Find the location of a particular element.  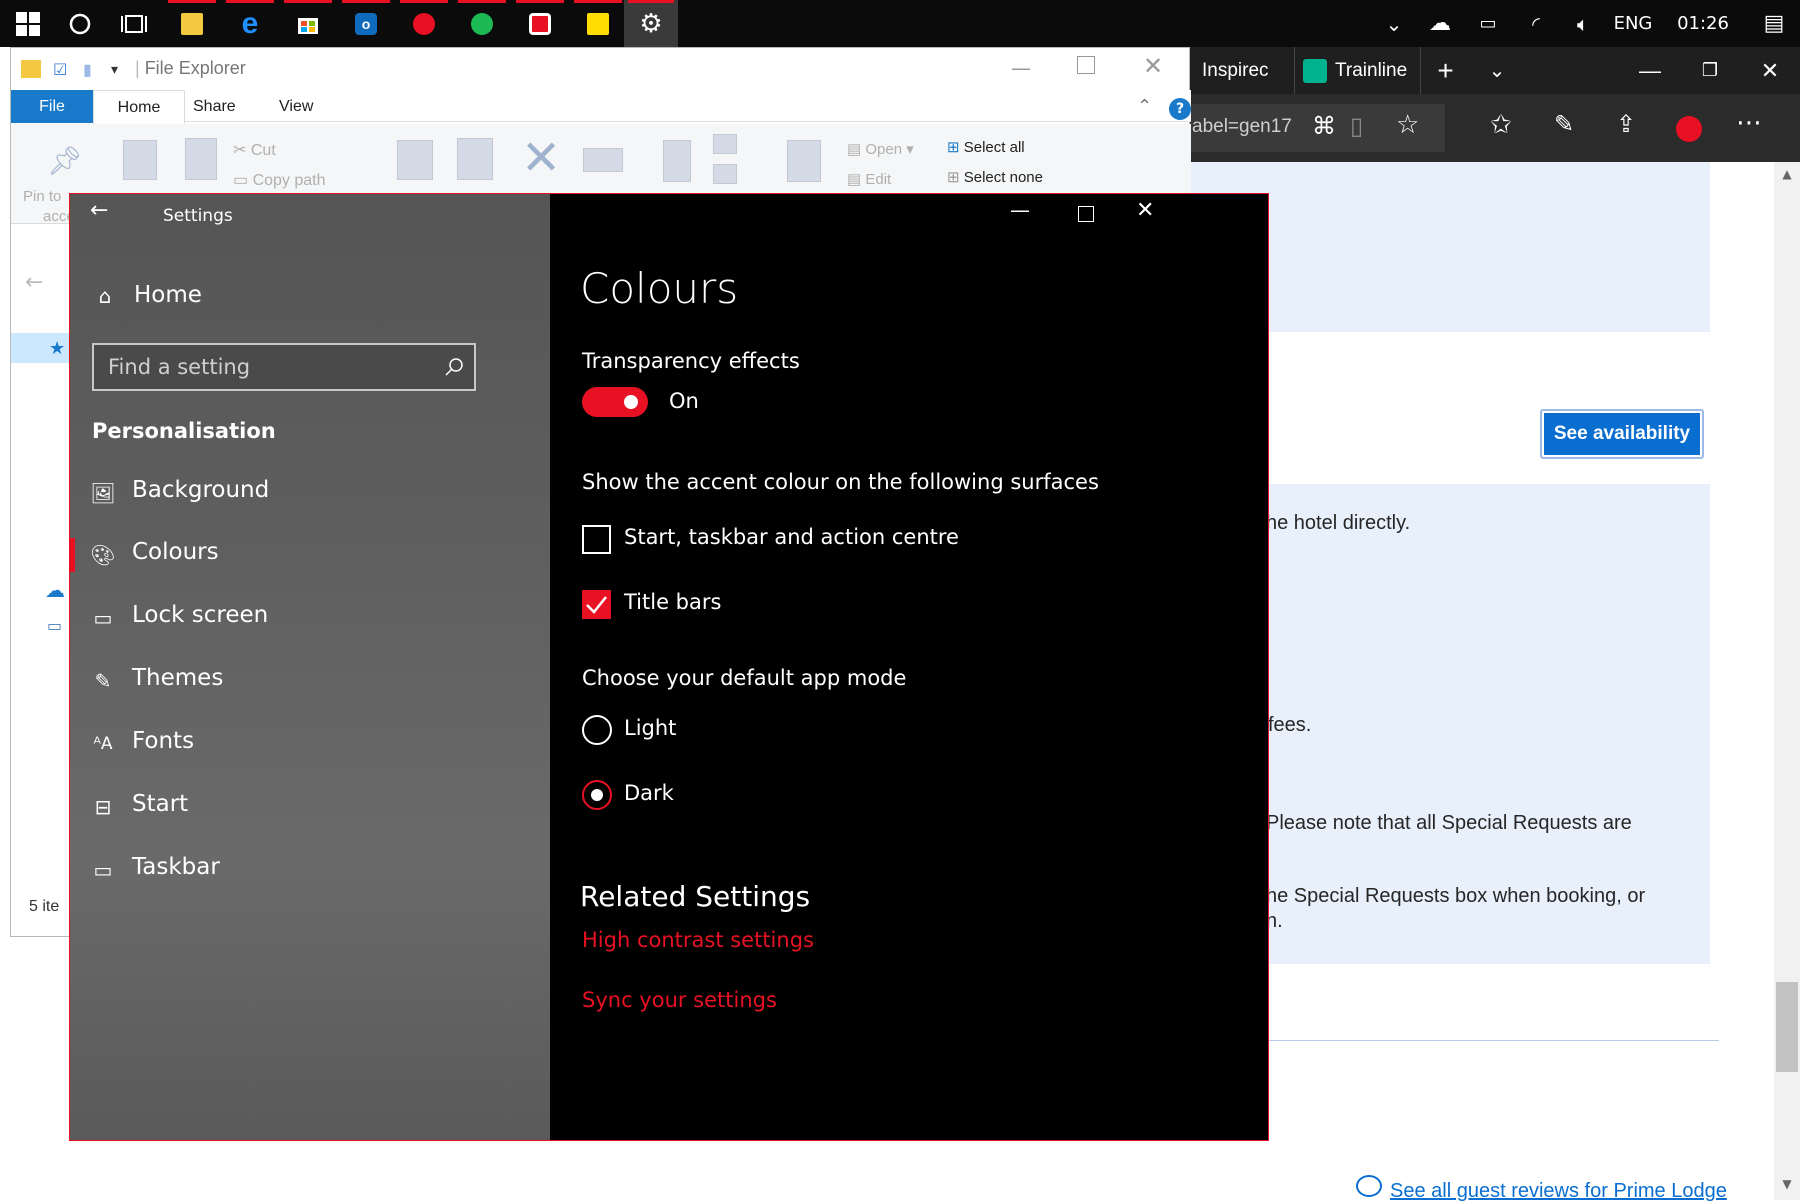

copy-to-icon is located at coordinates (475, 159).